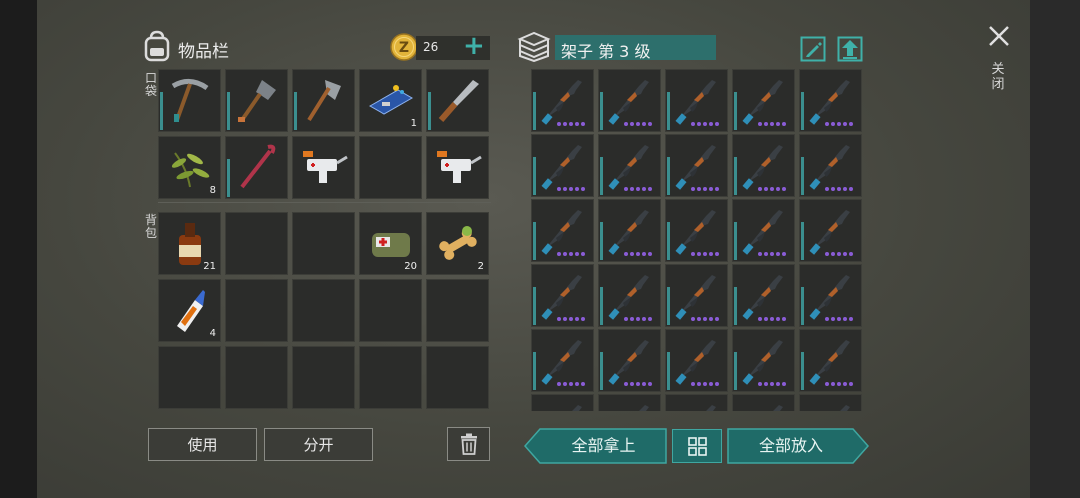 The image size is (1080, 498). What do you see at coordinates (390, 243) in the screenshot?
I see `inventory-slot: 20` at bounding box center [390, 243].